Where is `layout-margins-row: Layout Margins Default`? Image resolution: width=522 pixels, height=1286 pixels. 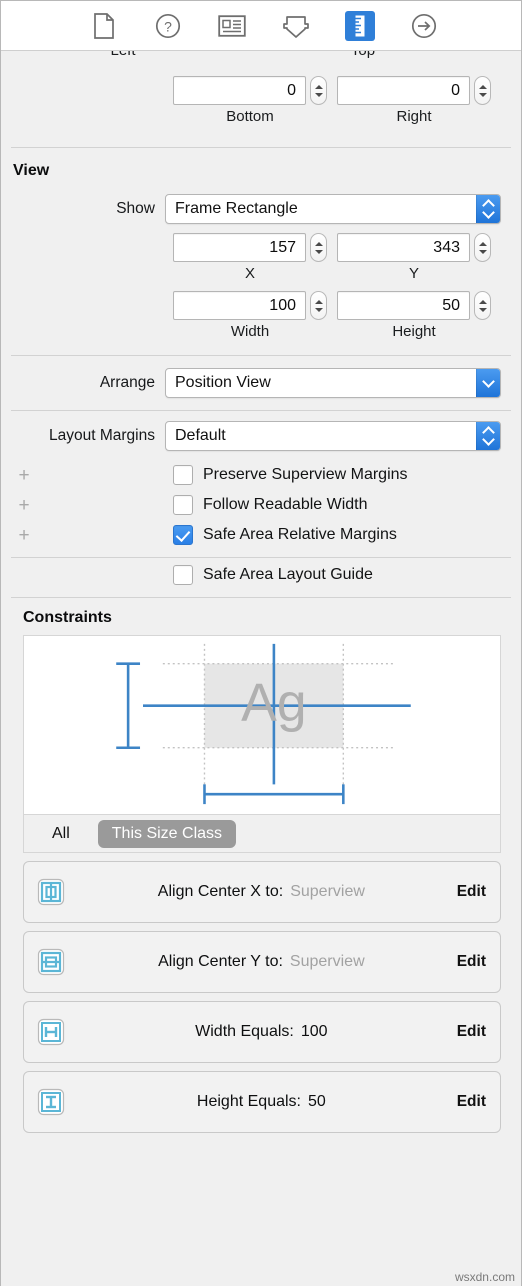
layout-margins-row: Layout Margins Default is located at coordinates (261, 436).